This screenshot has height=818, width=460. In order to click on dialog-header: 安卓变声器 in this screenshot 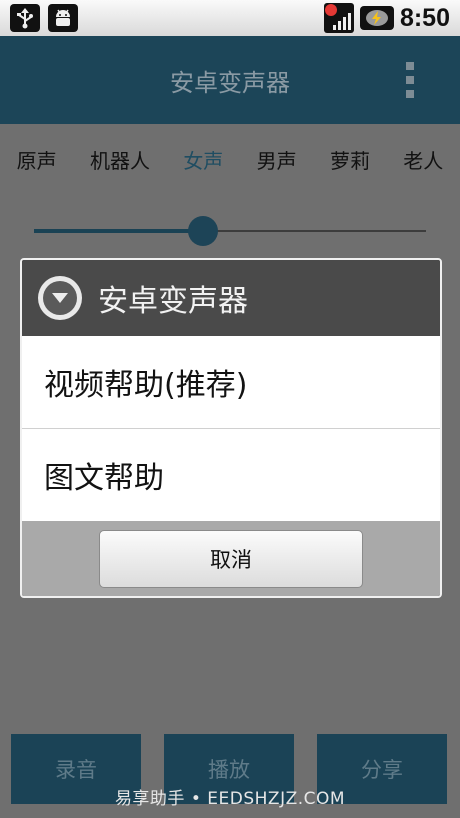, I will do `click(231, 298)`.